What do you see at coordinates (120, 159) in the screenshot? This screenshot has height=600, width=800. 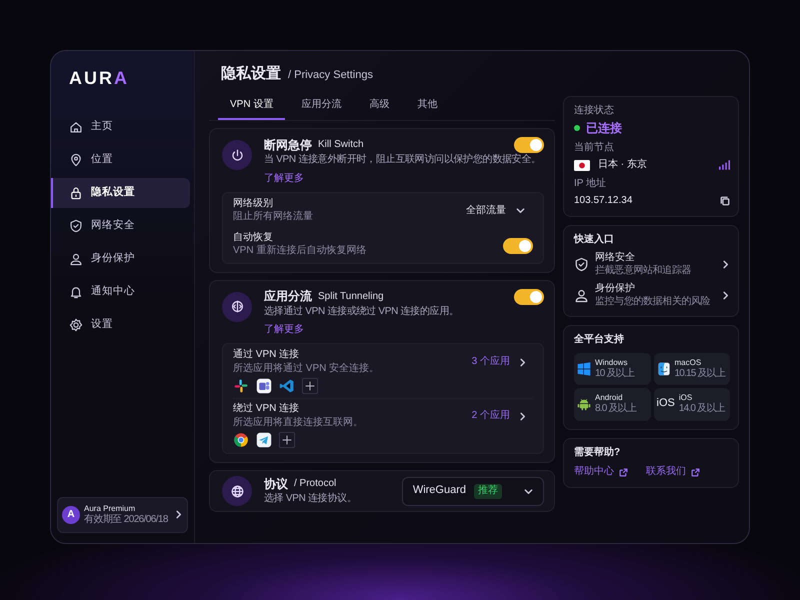 I see `nav-item: 位置` at bounding box center [120, 159].